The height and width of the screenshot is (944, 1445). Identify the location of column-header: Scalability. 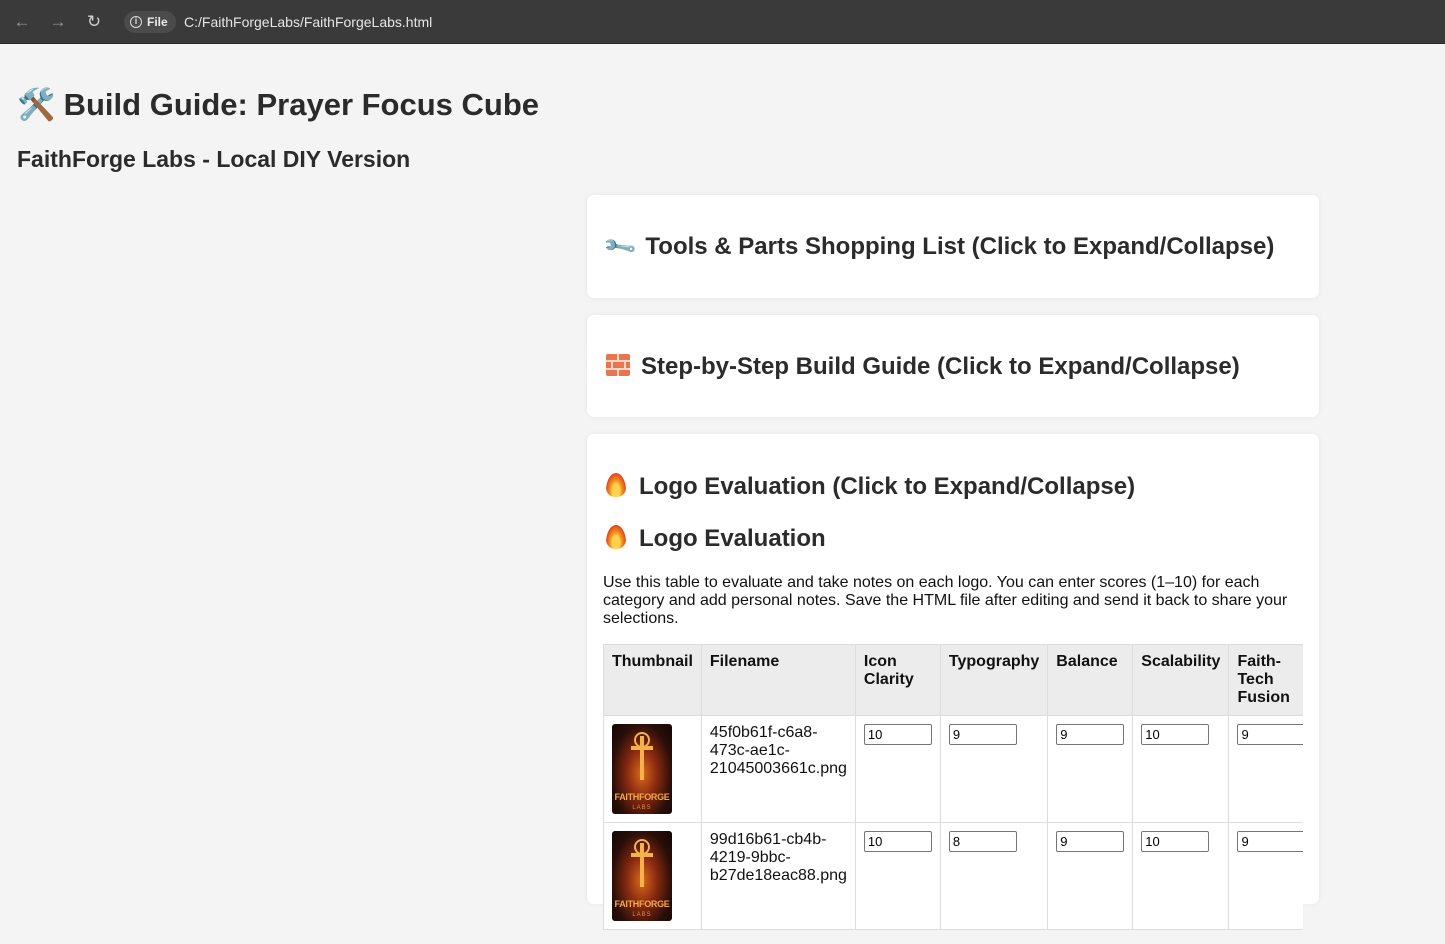
(1181, 680).